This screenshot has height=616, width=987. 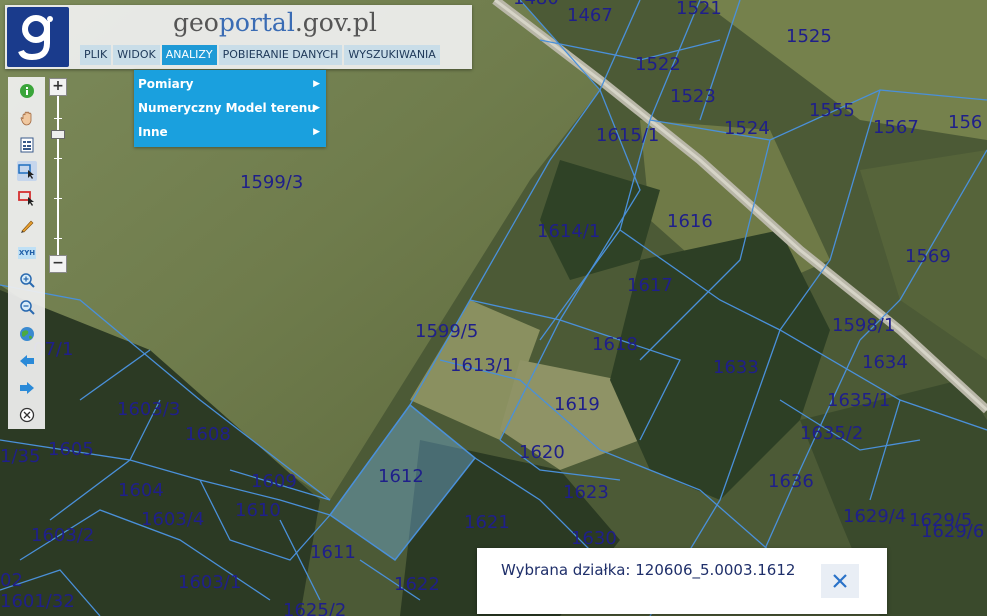 I want to click on zoom-out-tool-button, so click(x=27, y=307).